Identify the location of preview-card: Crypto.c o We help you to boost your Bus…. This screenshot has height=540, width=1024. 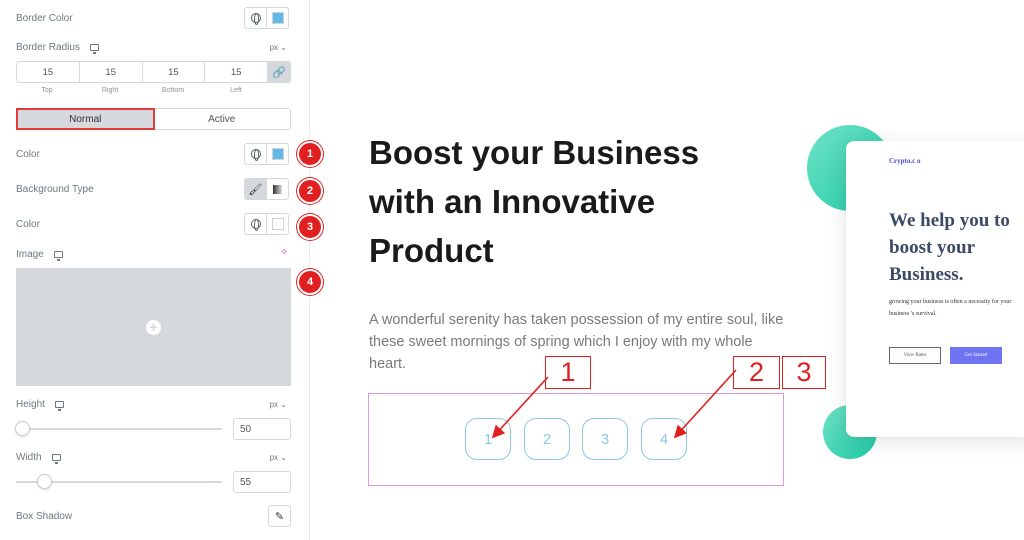
(935, 289).